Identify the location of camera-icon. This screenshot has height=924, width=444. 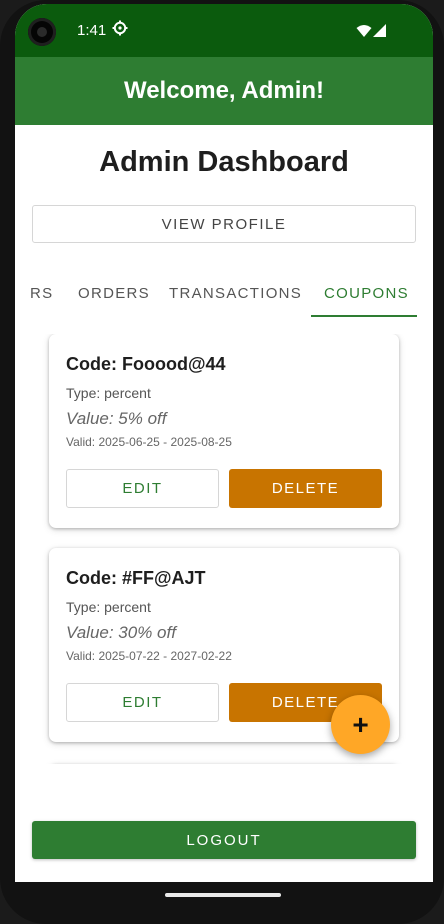
(42, 32).